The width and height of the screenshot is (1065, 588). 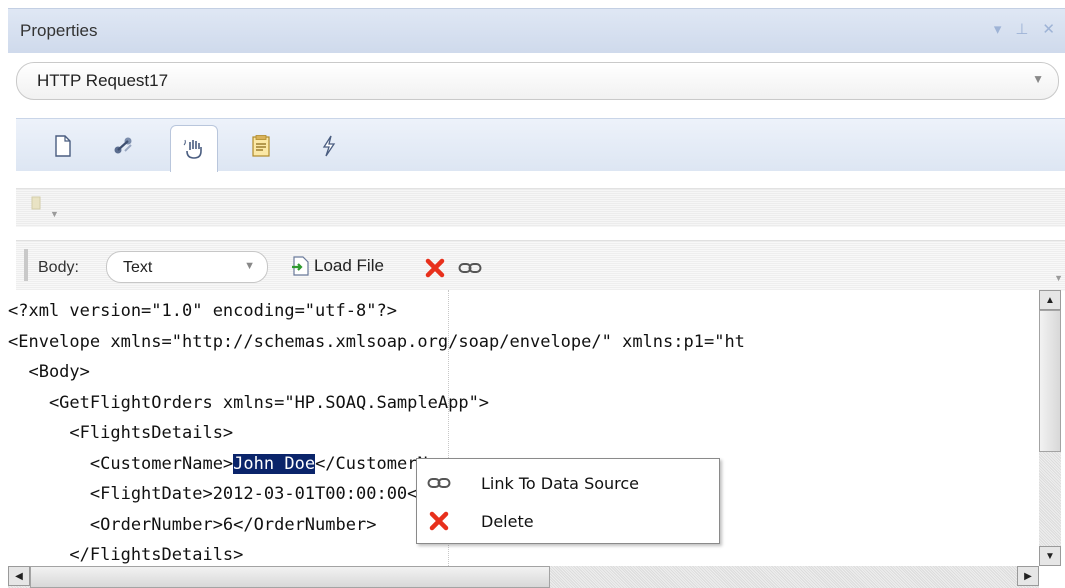 I want to click on horizontal-scroll-thumb, so click(x=290, y=577).